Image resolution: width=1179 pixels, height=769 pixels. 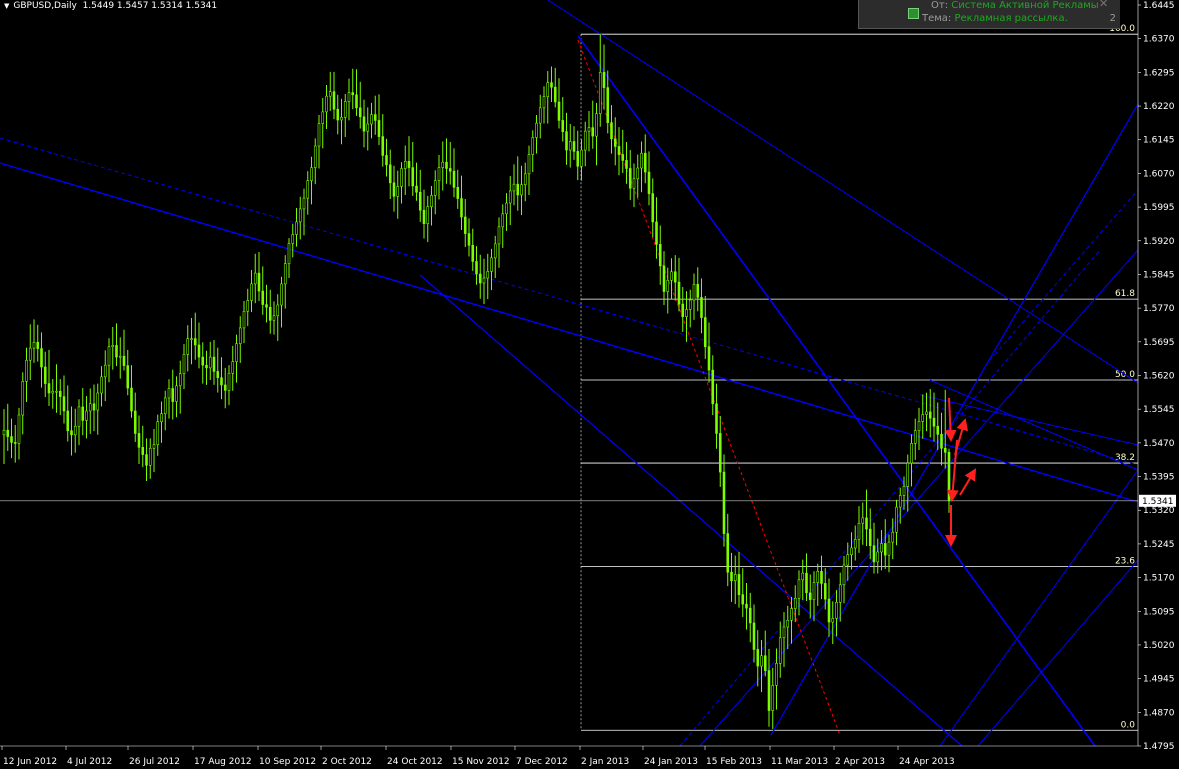 What do you see at coordinates (1159, 377) in the screenshot?
I see `price-tick-label: 1.5620` at bounding box center [1159, 377].